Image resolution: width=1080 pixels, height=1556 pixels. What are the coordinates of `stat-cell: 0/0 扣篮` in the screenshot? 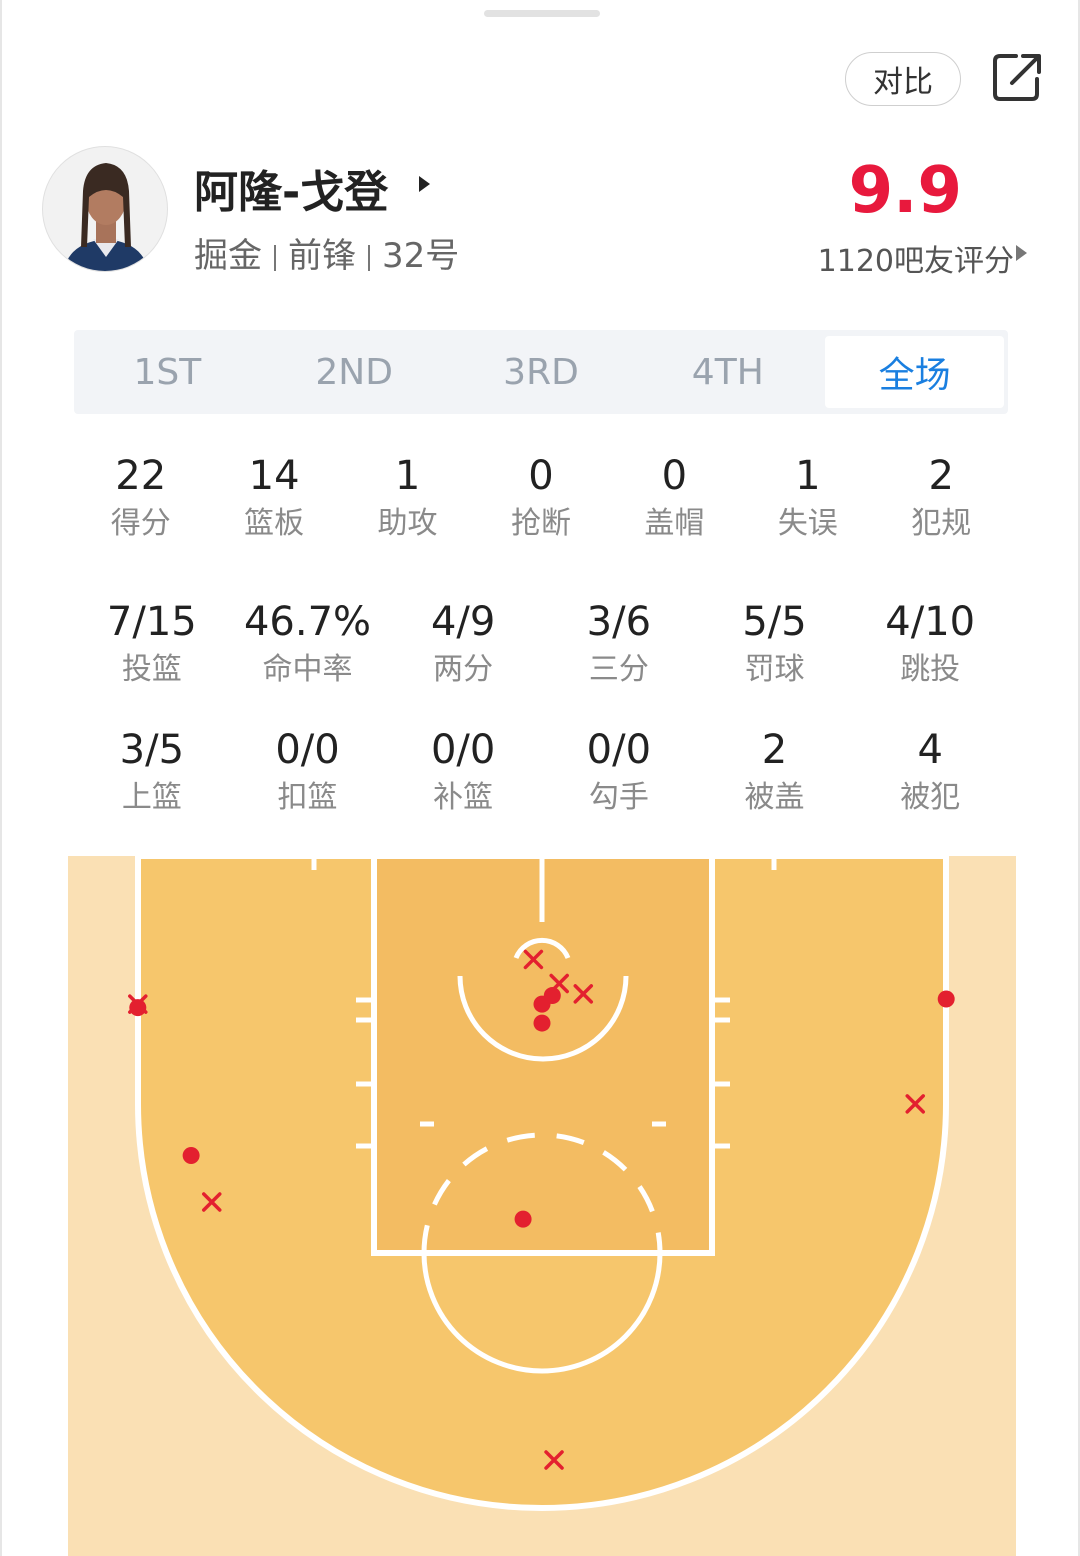 It's located at (308, 772).